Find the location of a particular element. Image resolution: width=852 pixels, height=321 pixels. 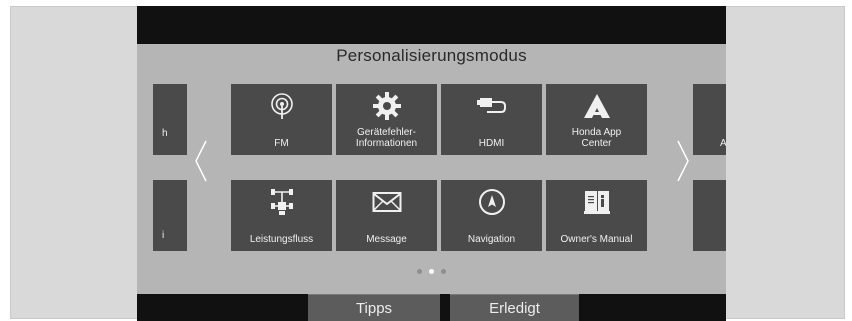

gear-icon is located at coordinates (386, 106).